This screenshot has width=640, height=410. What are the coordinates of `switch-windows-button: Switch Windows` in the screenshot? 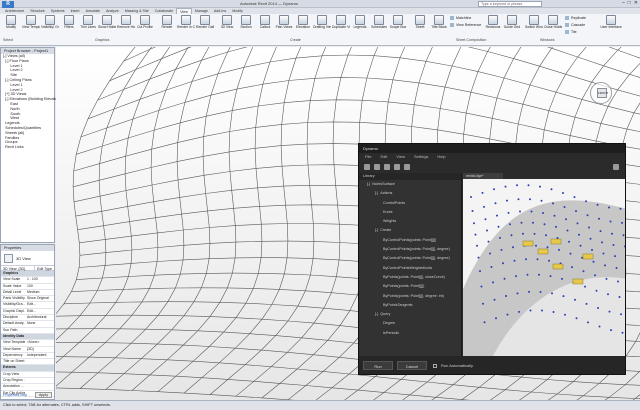 It's located at (534, 22).